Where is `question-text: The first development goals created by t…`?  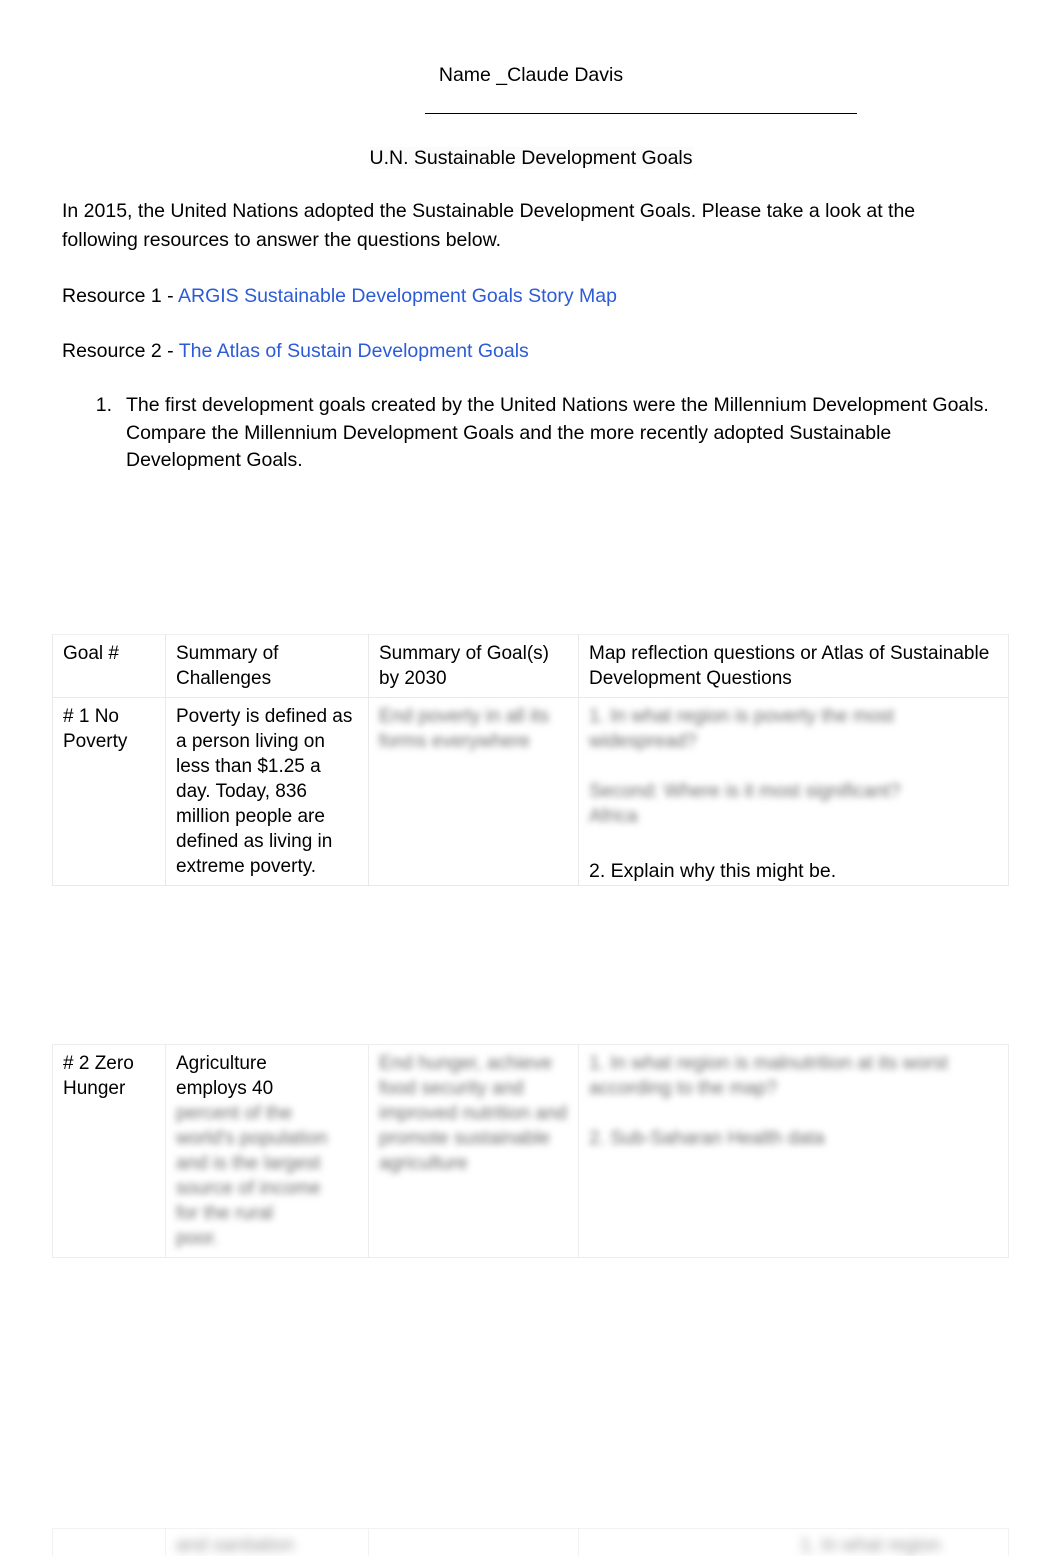
question-text: The first development goals created by t… is located at coordinates (557, 432).